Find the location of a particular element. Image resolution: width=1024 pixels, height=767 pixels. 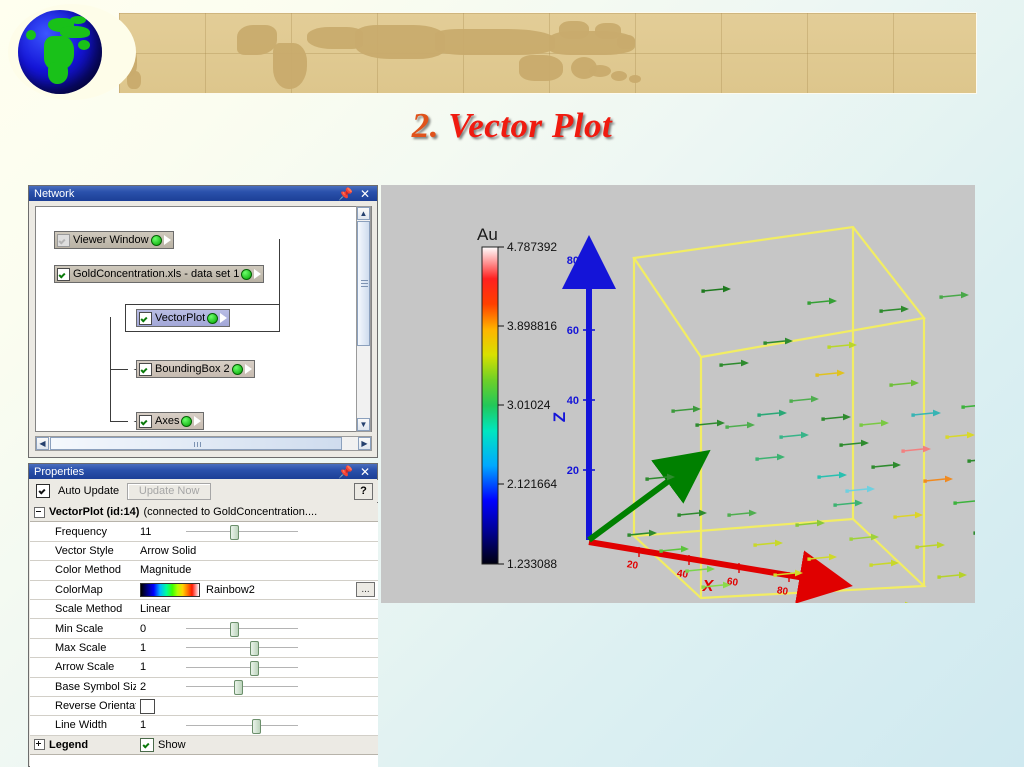

colormap-swatch is located at coordinates (170, 589).